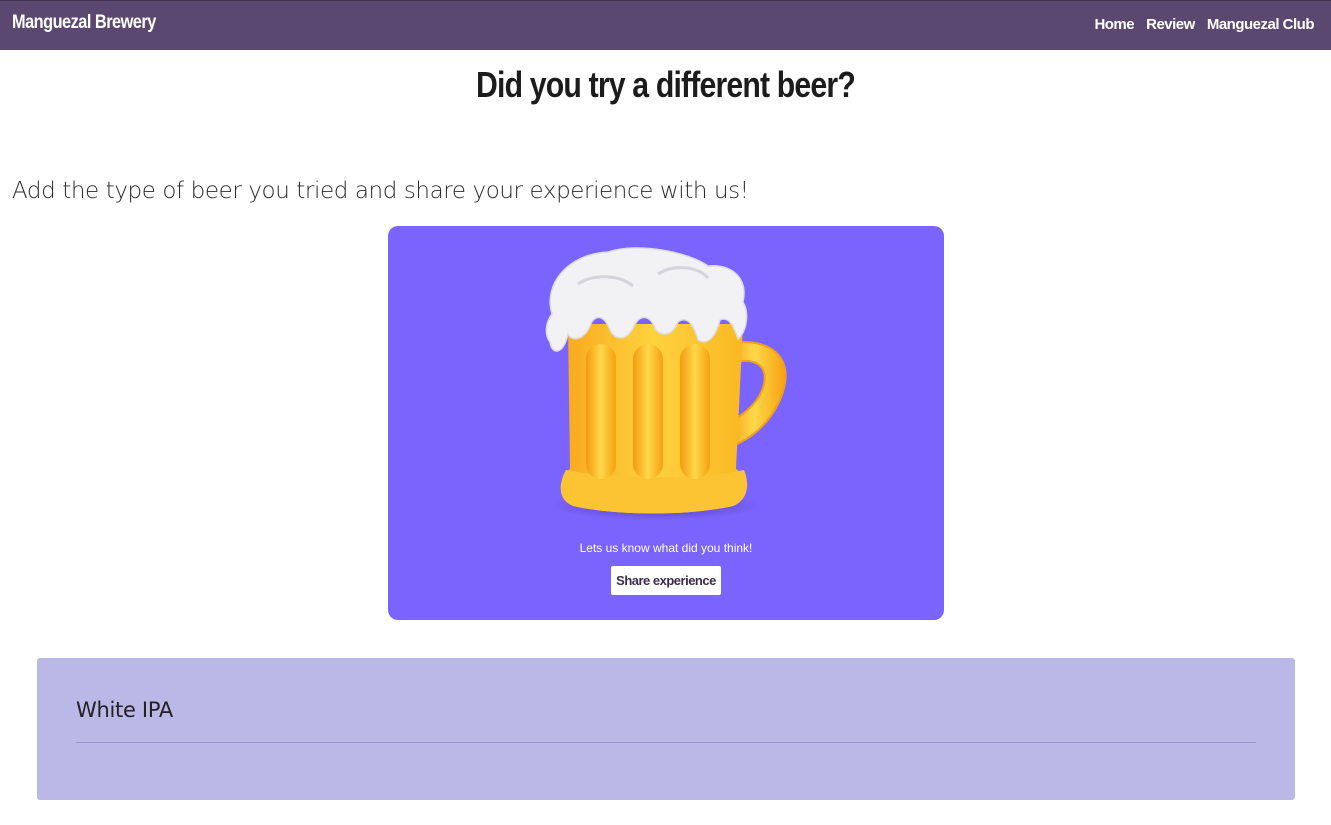  I want to click on nav-links: Home Review Manguezal Club, so click(1204, 24).